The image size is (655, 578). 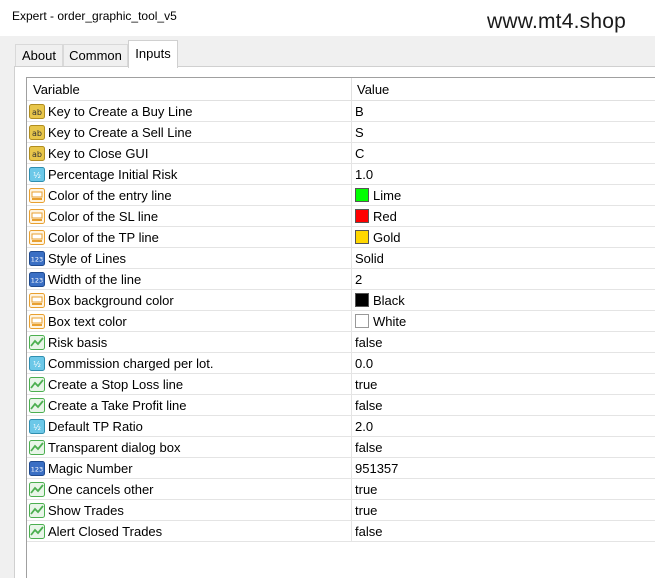 What do you see at coordinates (341, 342) in the screenshot?
I see `table-row: Risk basis false` at bounding box center [341, 342].